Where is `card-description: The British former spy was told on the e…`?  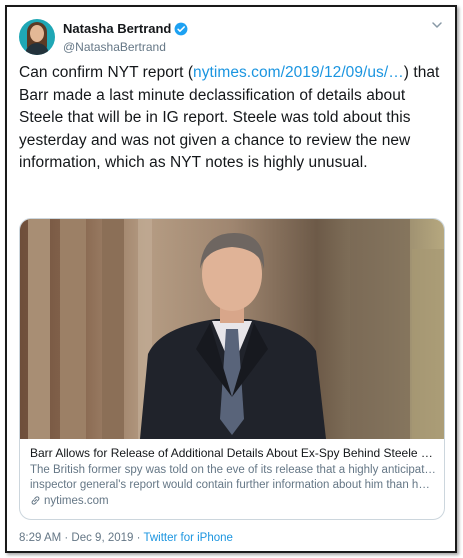
card-description: The British former spy was told on the e… is located at coordinates (233, 478).